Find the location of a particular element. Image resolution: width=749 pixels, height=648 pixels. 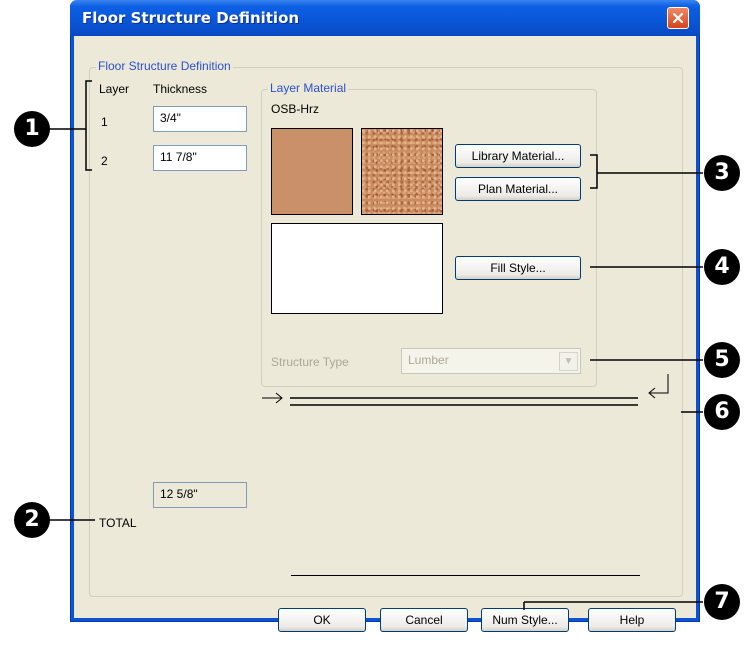

callout-4: 4 is located at coordinates (722, 267).